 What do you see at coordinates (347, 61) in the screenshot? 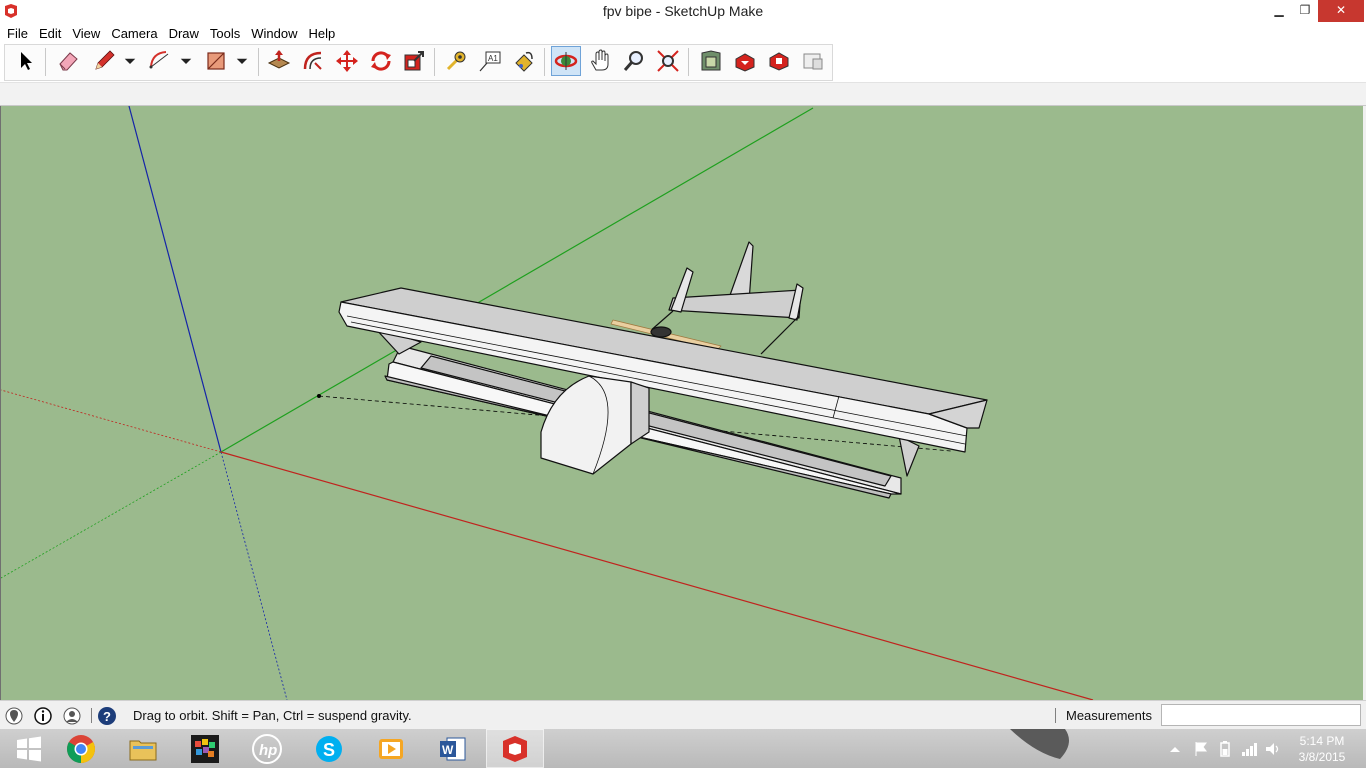
I see `move-tool-button` at bounding box center [347, 61].